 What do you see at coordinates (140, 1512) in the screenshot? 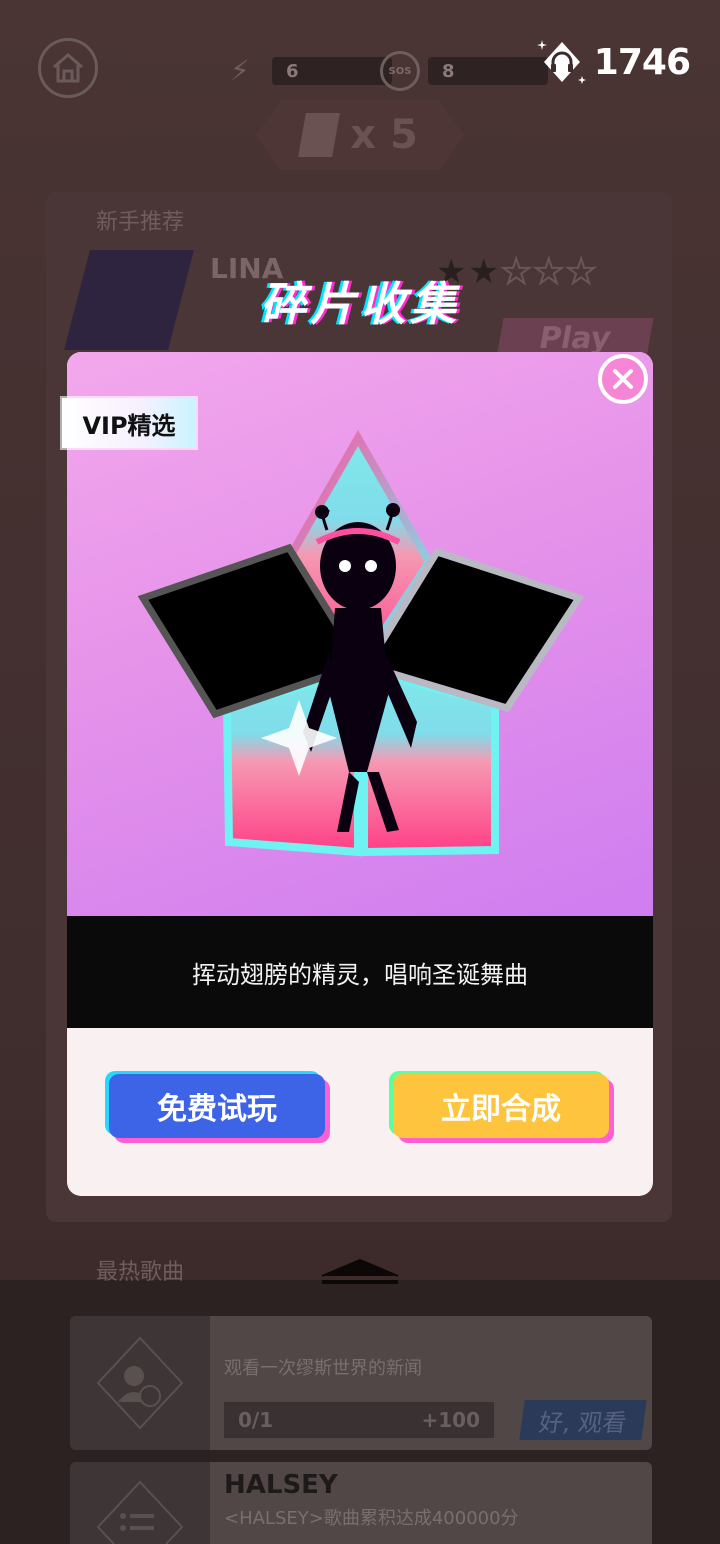
I see `list-icon` at bounding box center [140, 1512].